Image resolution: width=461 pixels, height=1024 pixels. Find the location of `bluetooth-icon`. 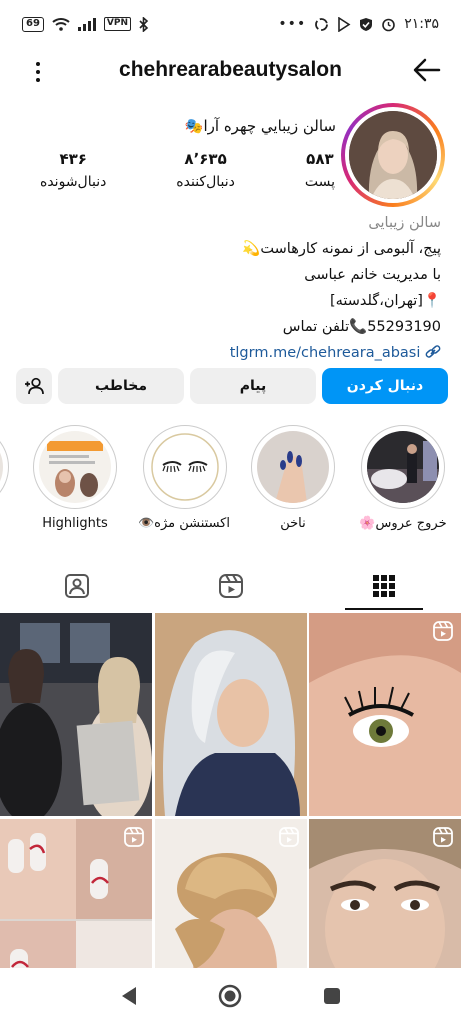

bluetooth-icon is located at coordinates (144, 24).